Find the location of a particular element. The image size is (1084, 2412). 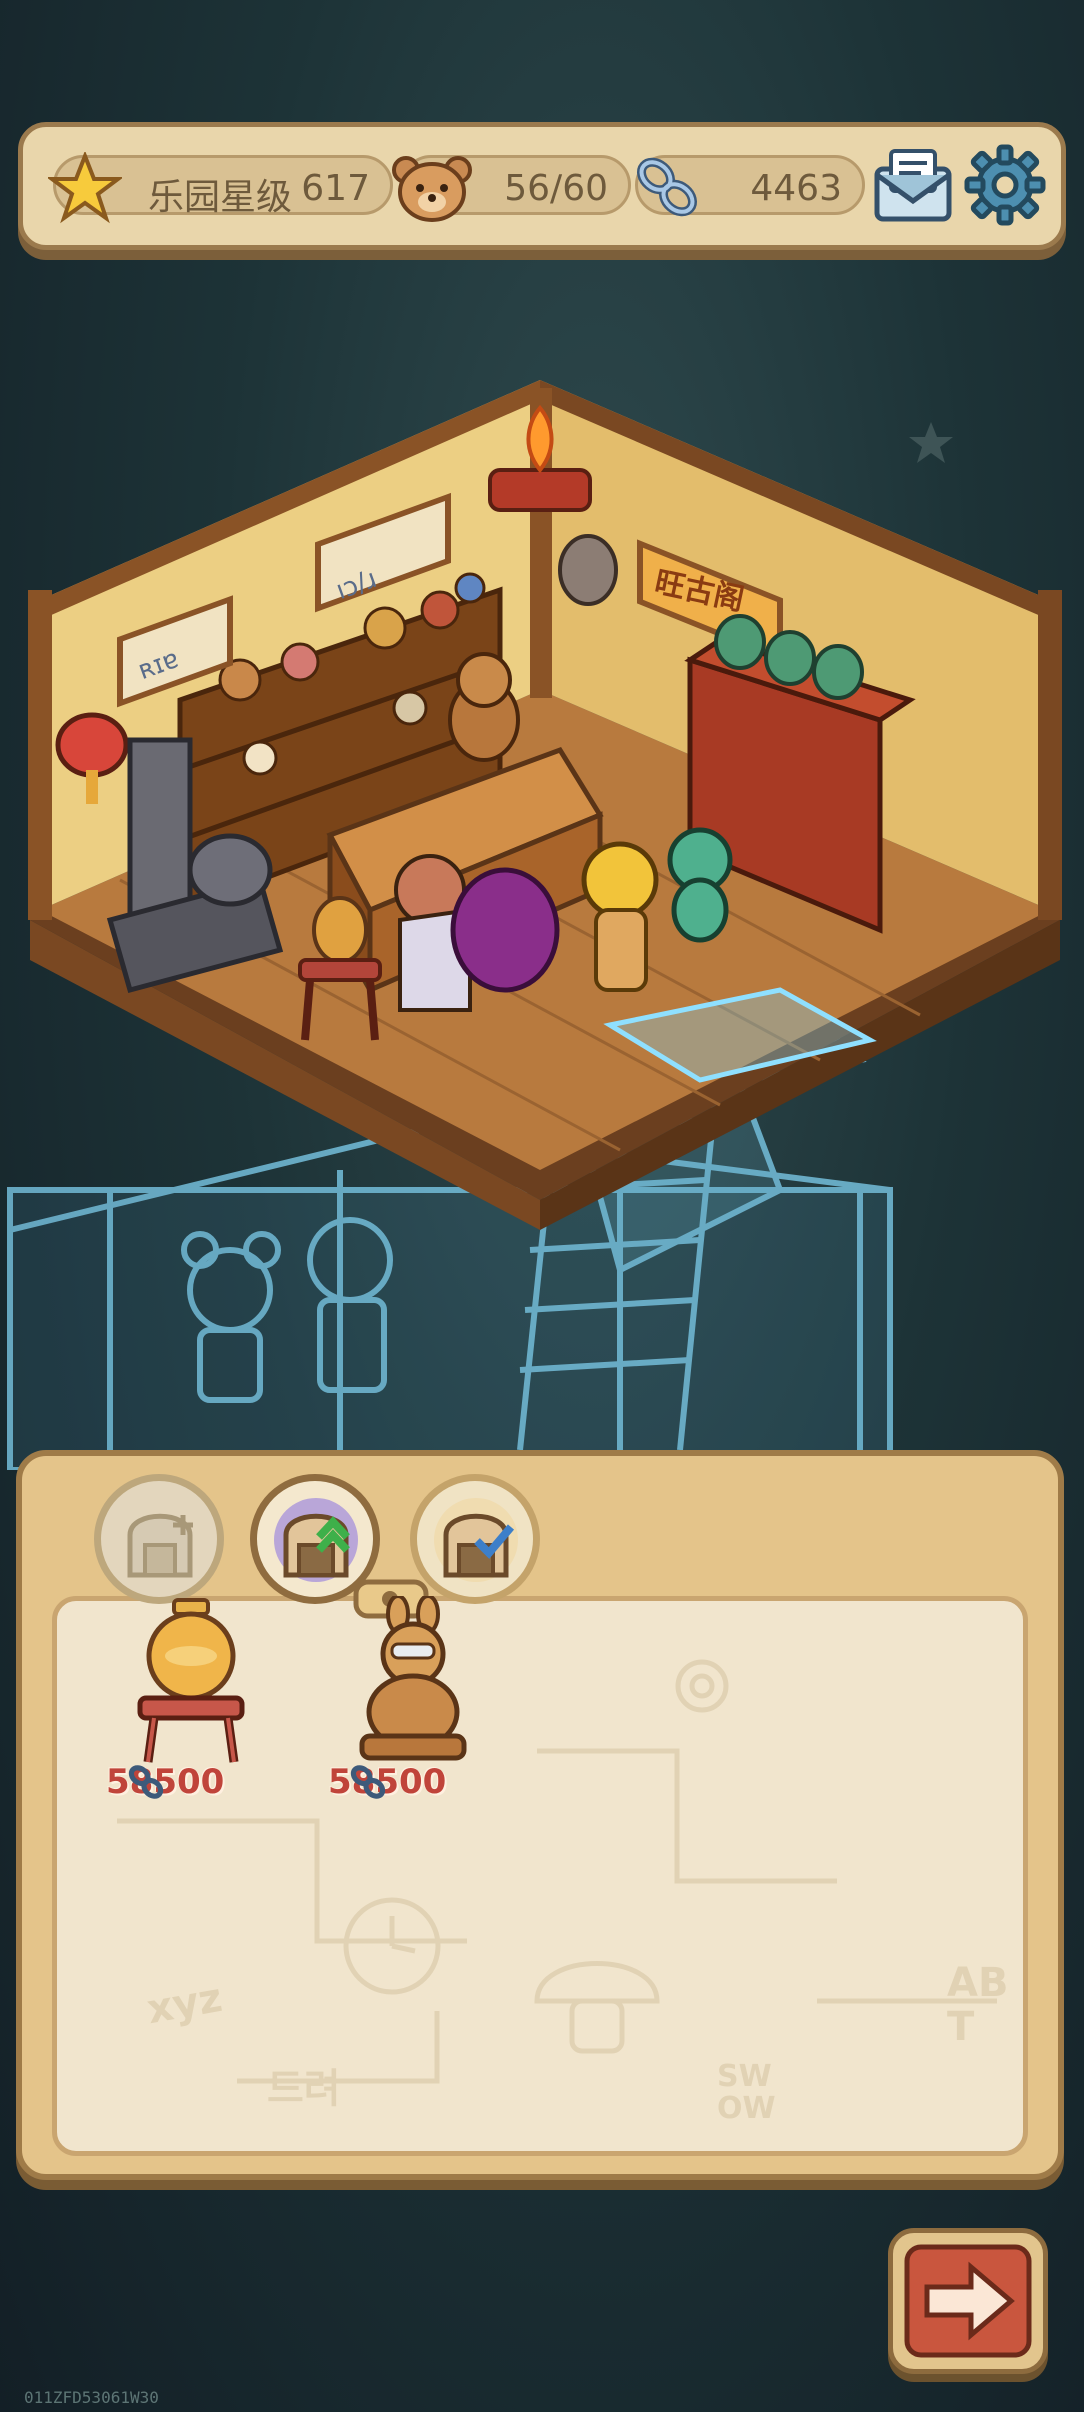

bear-count-pill: 56/60 is located at coordinates (511, 188).